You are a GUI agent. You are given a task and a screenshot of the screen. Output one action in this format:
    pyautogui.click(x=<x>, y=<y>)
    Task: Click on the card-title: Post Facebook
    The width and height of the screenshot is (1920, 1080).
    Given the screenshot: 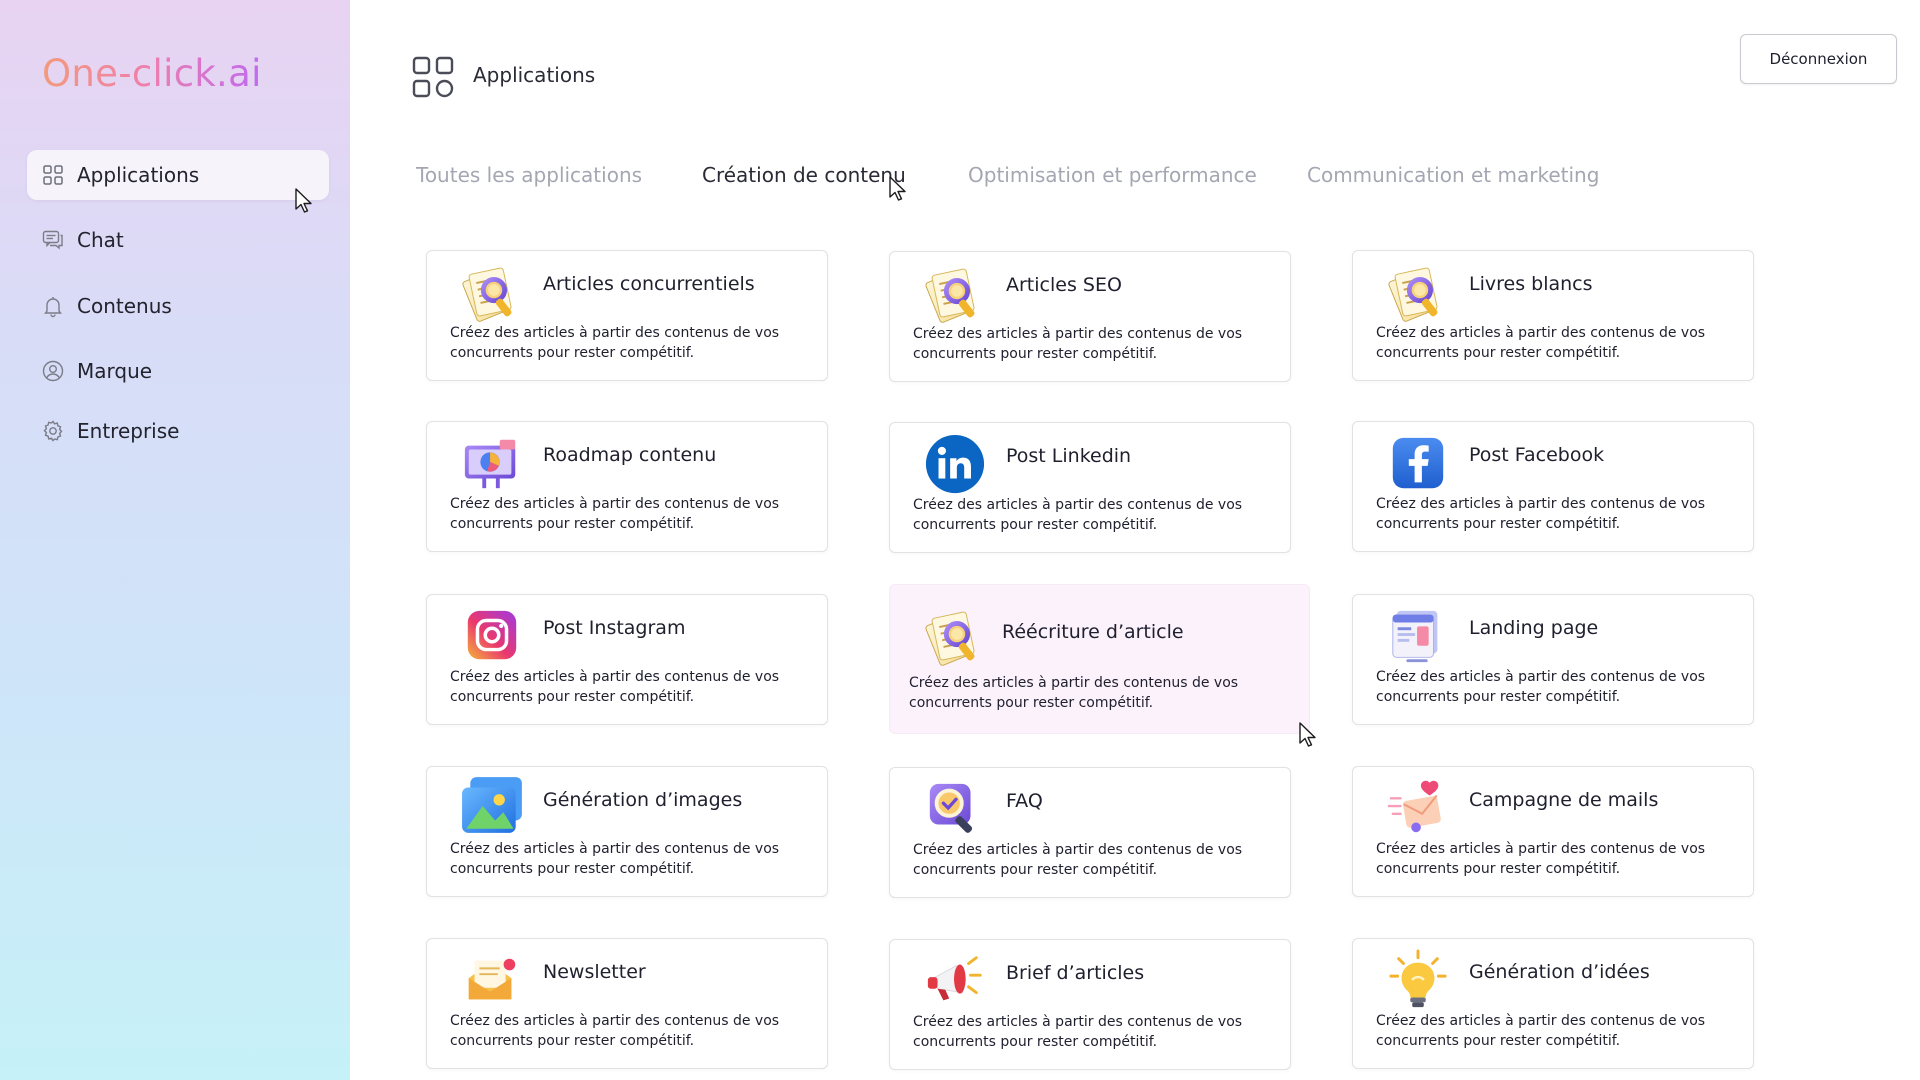 What is the action you would take?
    pyautogui.click(x=1537, y=455)
    